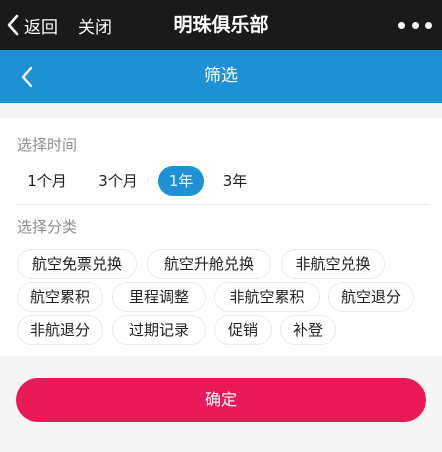 The image size is (442, 452). I want to click on category-mileage-adjust: 里程调整, so click(159, 297).